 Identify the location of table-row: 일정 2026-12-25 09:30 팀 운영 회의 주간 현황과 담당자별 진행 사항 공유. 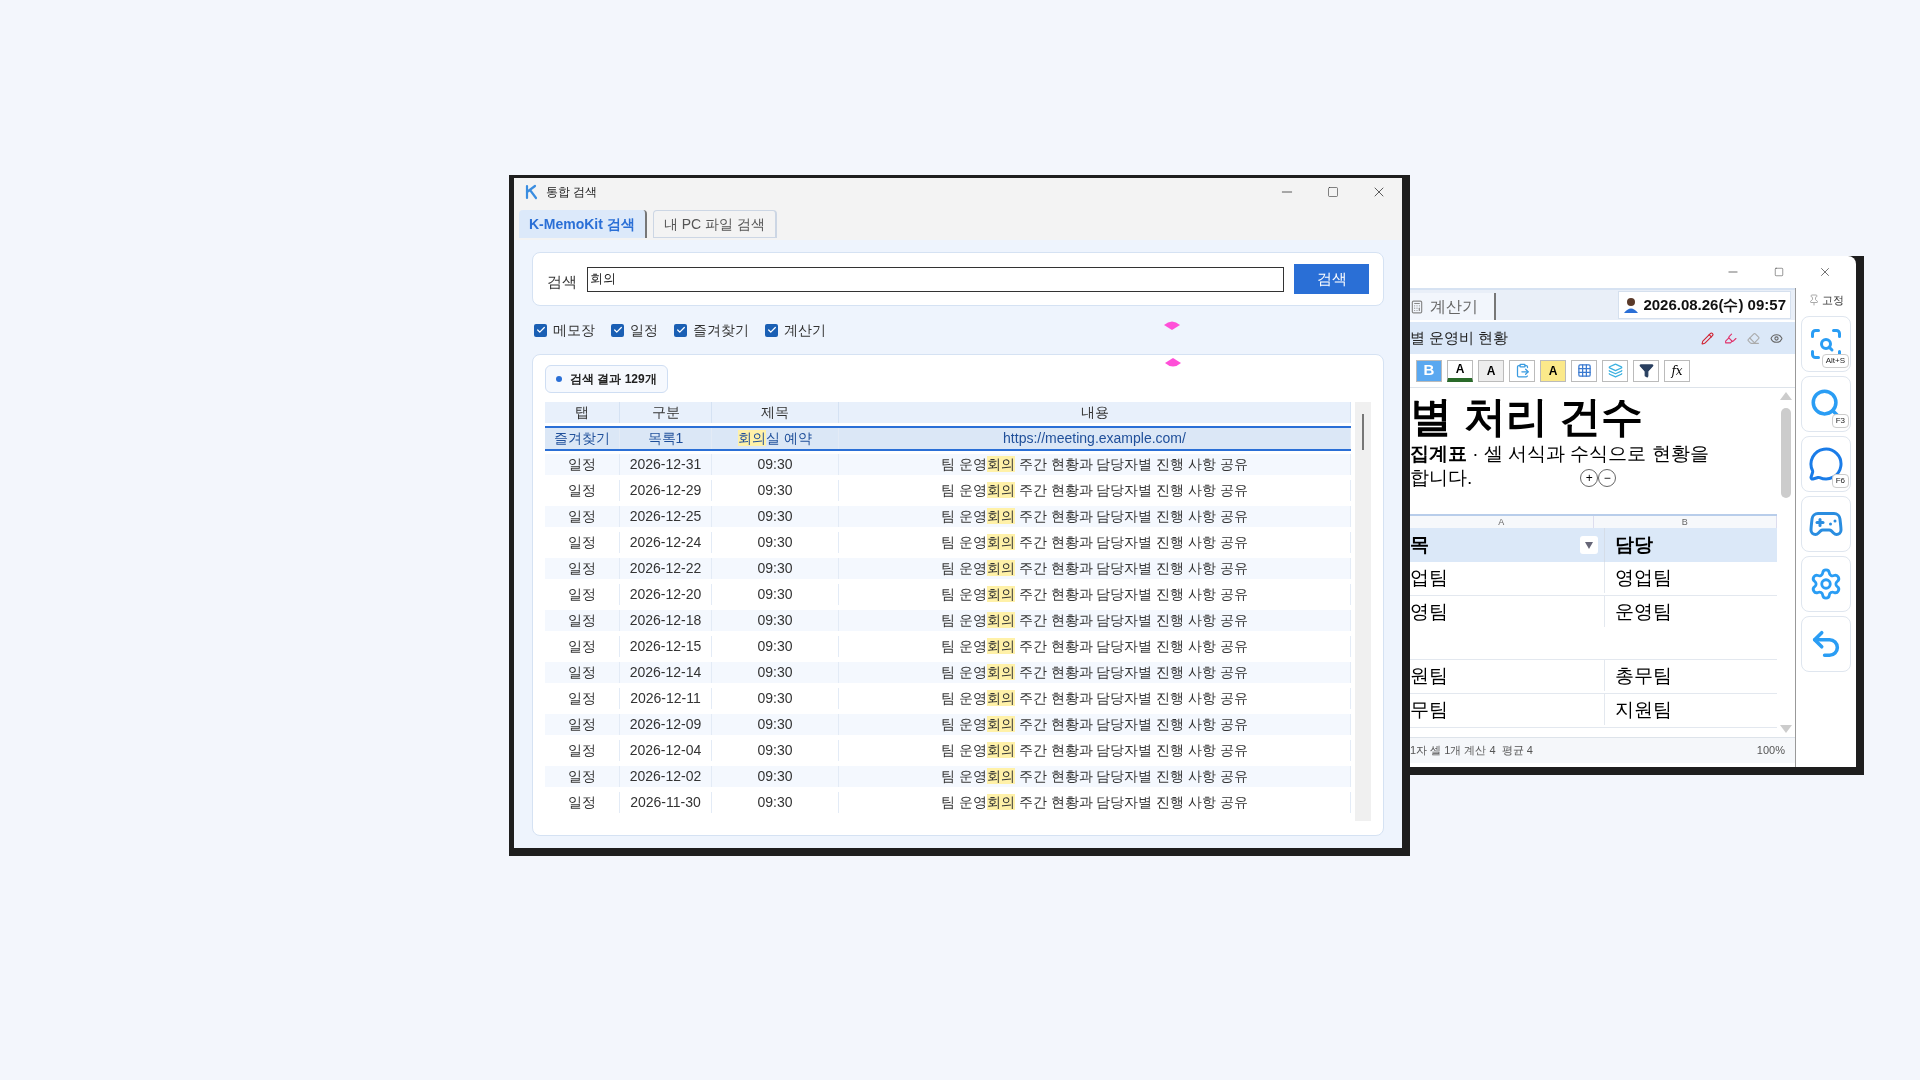
(948, 516).